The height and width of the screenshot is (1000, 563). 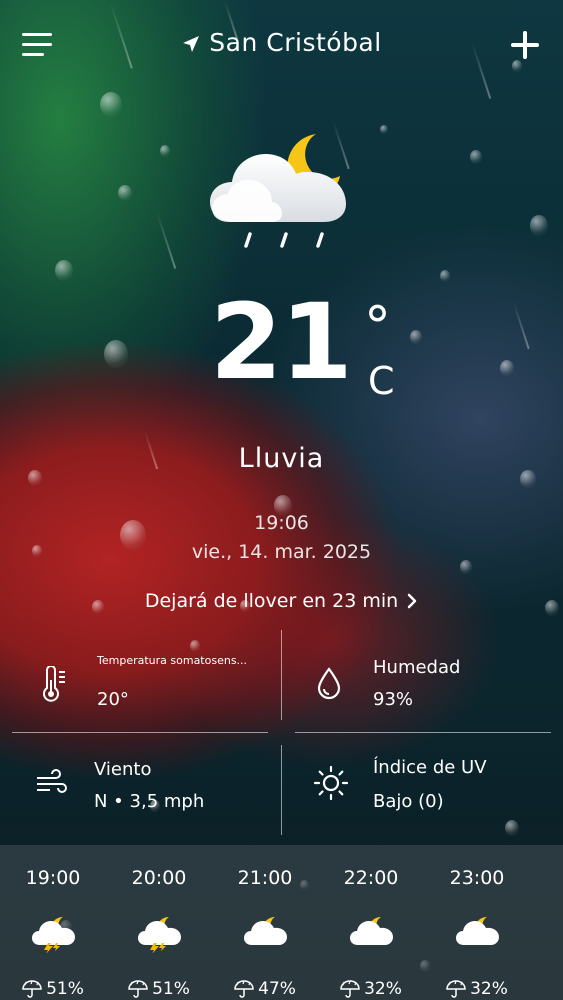 What do you see at coordinates (423, 785) in the screenshot?
I see `uv-index-cell: Índice de UV Bajo (0)` at bounding box center [423, 785].